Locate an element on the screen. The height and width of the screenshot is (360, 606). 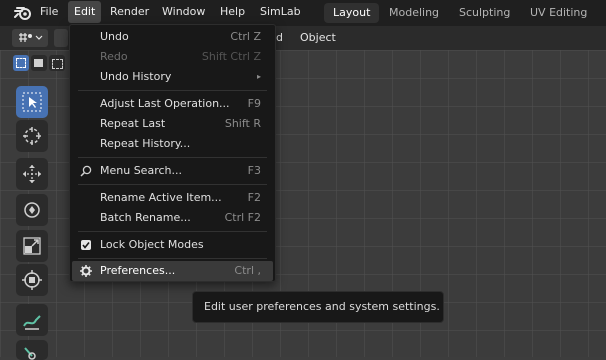
menu-item-shortcut: Ctrl F2 is located at coordinates (242, 217).